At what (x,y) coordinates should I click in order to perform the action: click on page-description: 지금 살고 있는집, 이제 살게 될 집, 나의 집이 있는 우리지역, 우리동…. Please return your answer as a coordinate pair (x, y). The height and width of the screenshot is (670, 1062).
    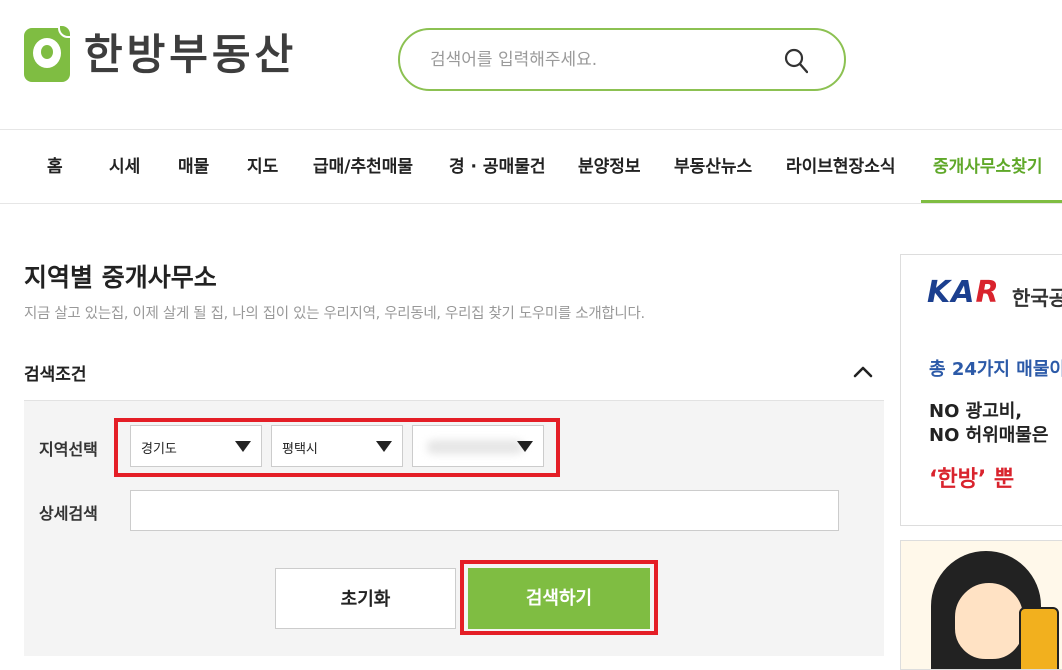
    Looking at the image, I should click on (334, 314).